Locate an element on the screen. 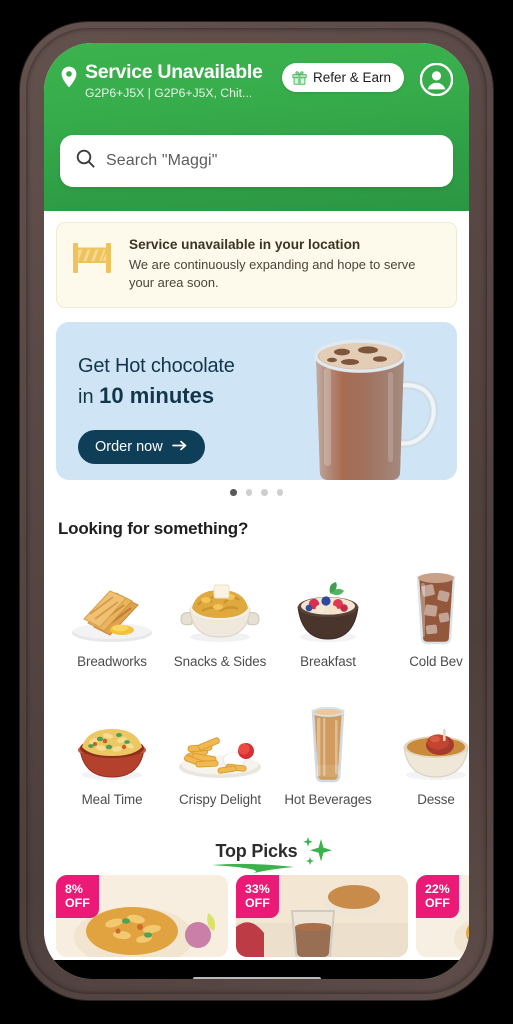 The height and width of the screenshot is (1024, 513). alert-title: Service unavailable in your location is located at coordinates (245, 244).